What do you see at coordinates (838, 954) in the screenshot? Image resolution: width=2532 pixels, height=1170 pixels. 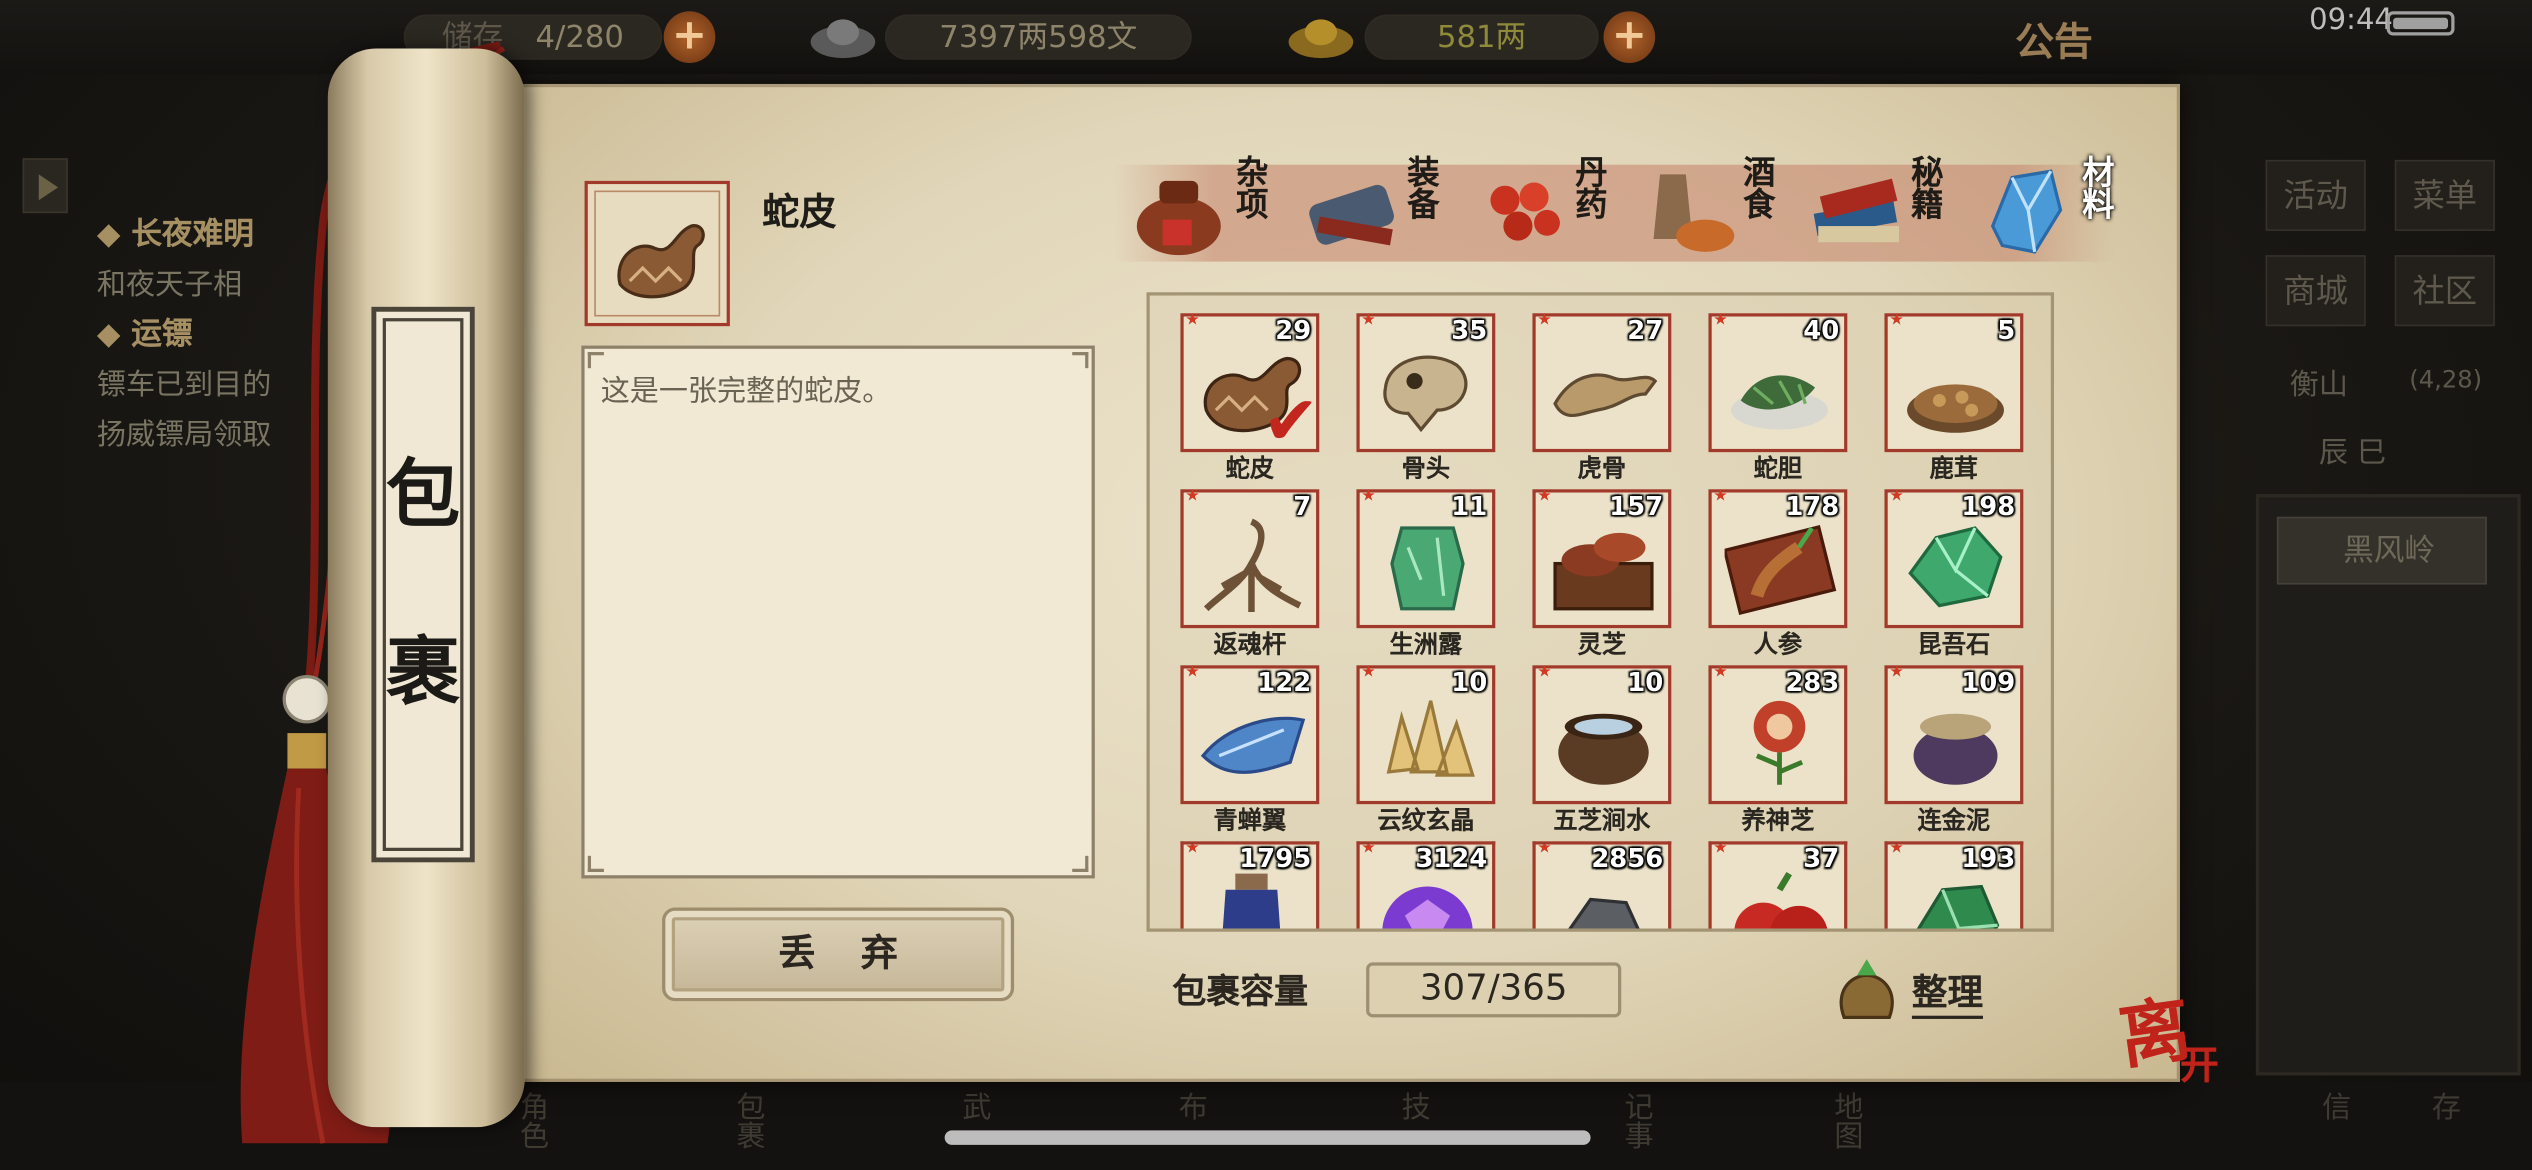 I see `drop-button: 丢弃` at bounding box center [838, 954].